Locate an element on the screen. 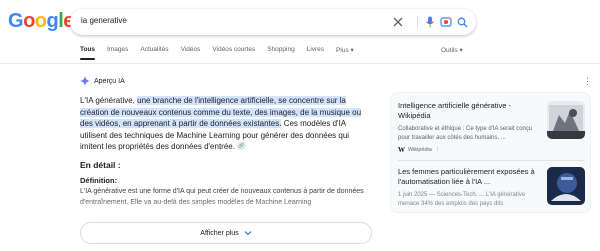 The width and height of the screenshot is (600, 251). ai-overview-label: Aperçu IA is located at coordinates (109, 81).